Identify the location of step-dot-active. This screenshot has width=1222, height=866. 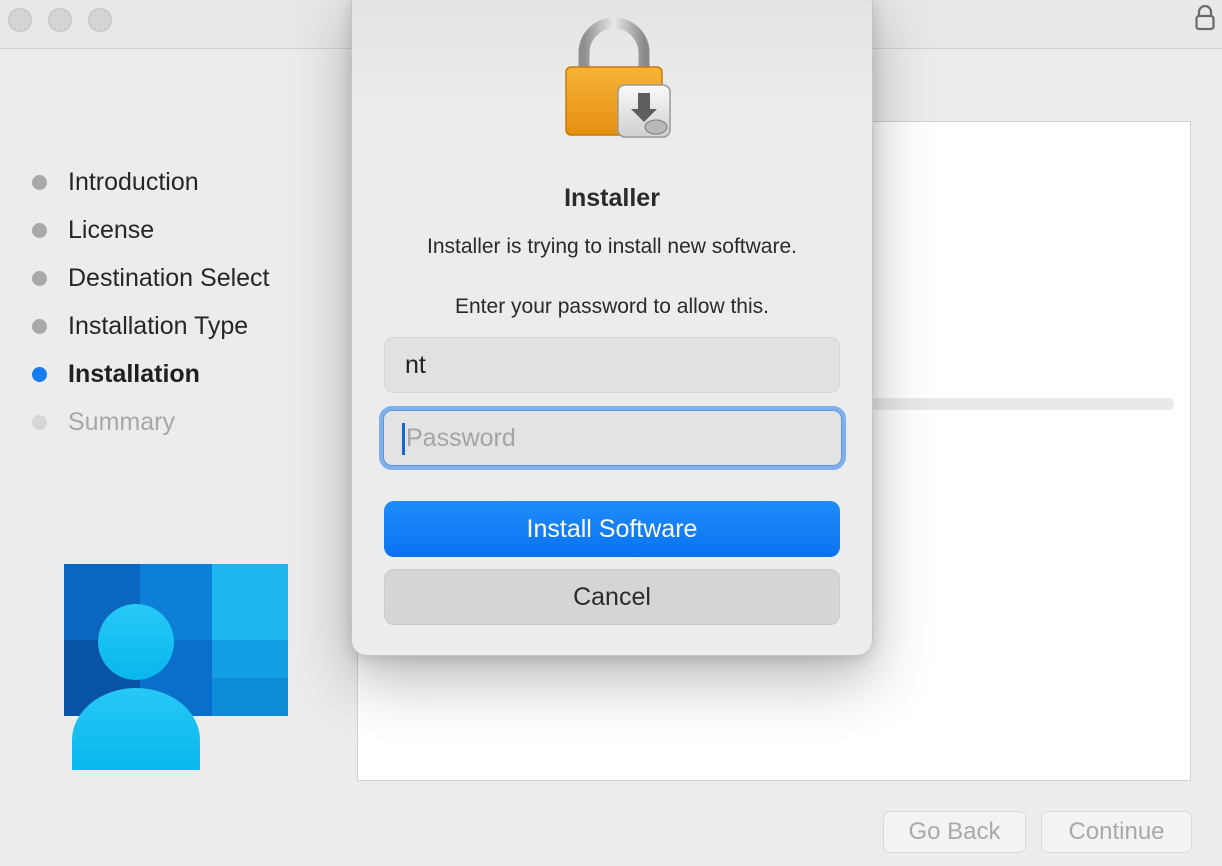
(39, 374).